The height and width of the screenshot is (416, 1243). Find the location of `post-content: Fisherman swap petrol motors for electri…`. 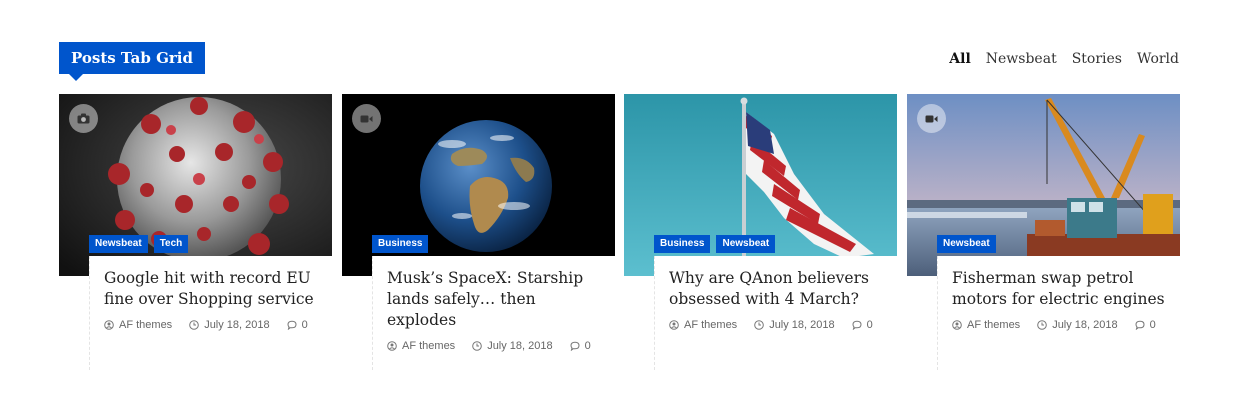

post-content: Fisherman swap petrol motors for electri… is located at coordinates (1058, 313).